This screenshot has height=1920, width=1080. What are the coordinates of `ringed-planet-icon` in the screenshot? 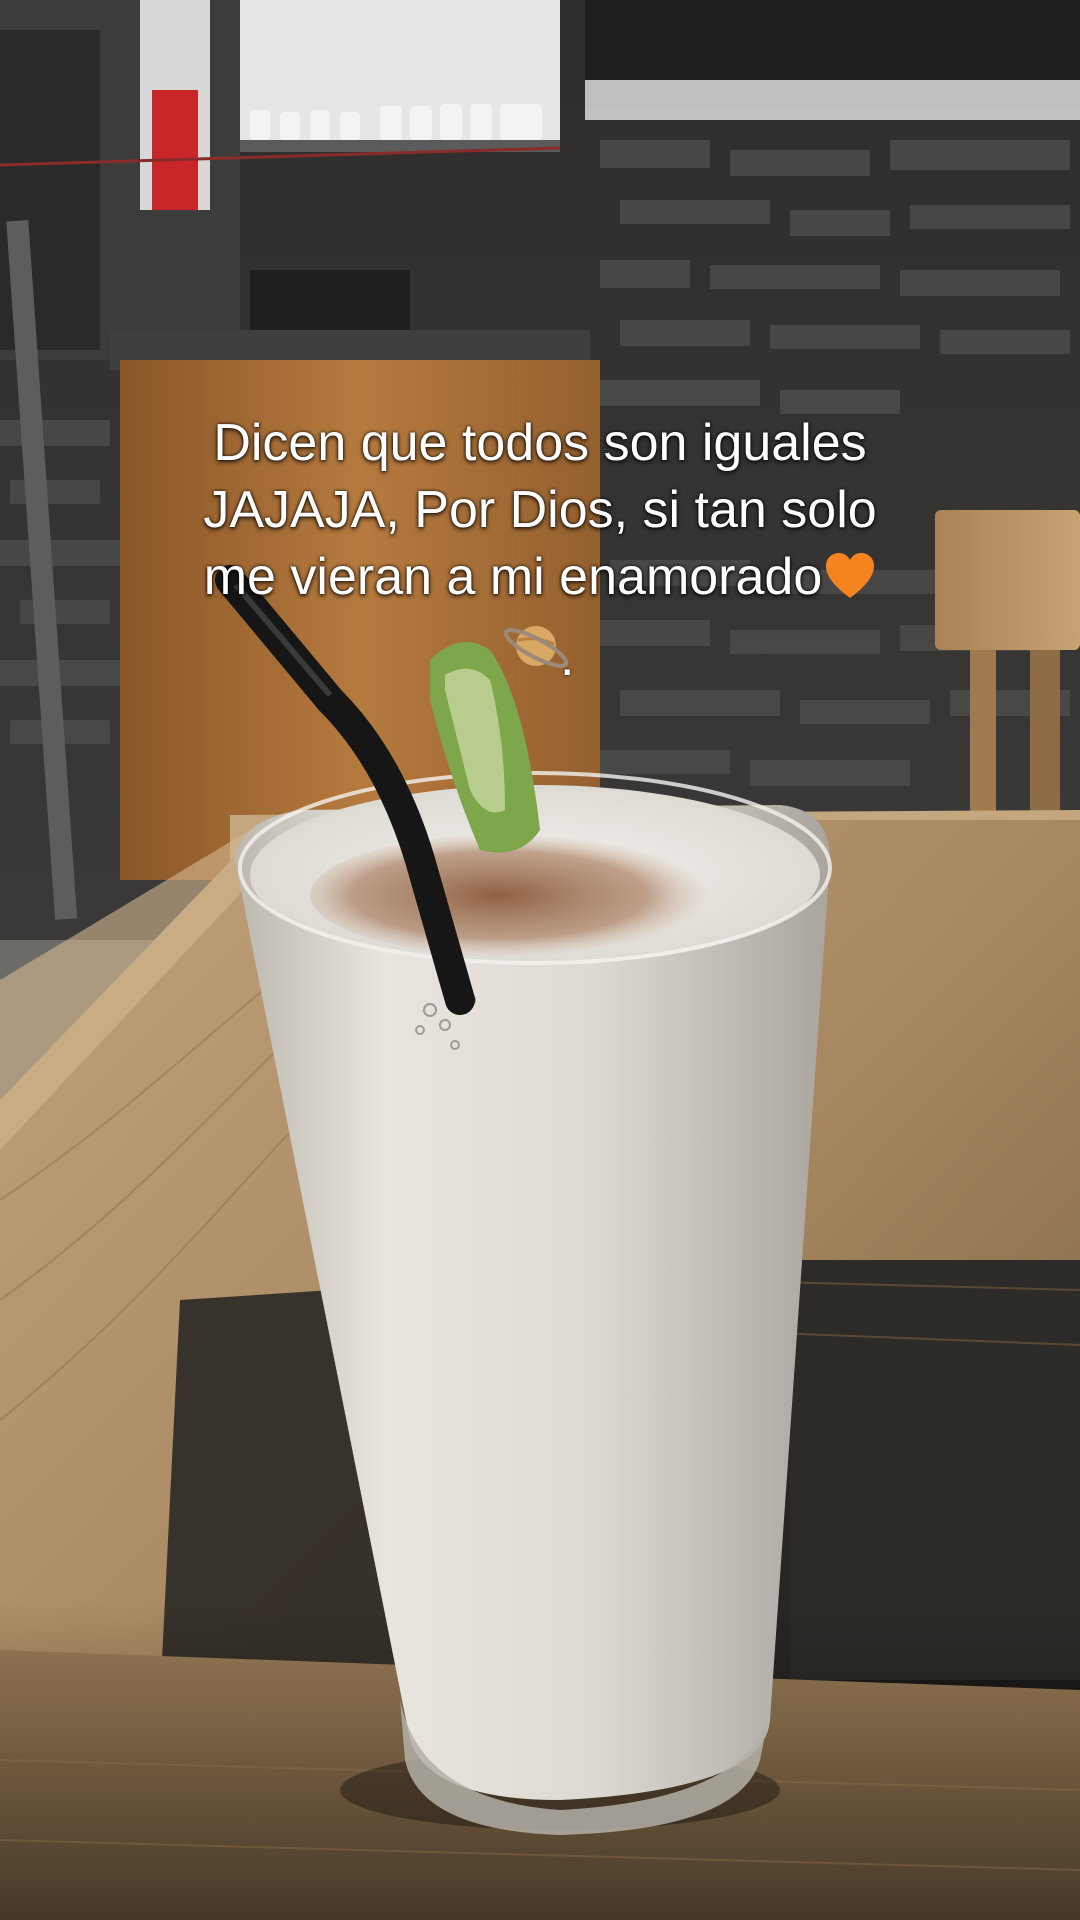 It's located at (536, 647).